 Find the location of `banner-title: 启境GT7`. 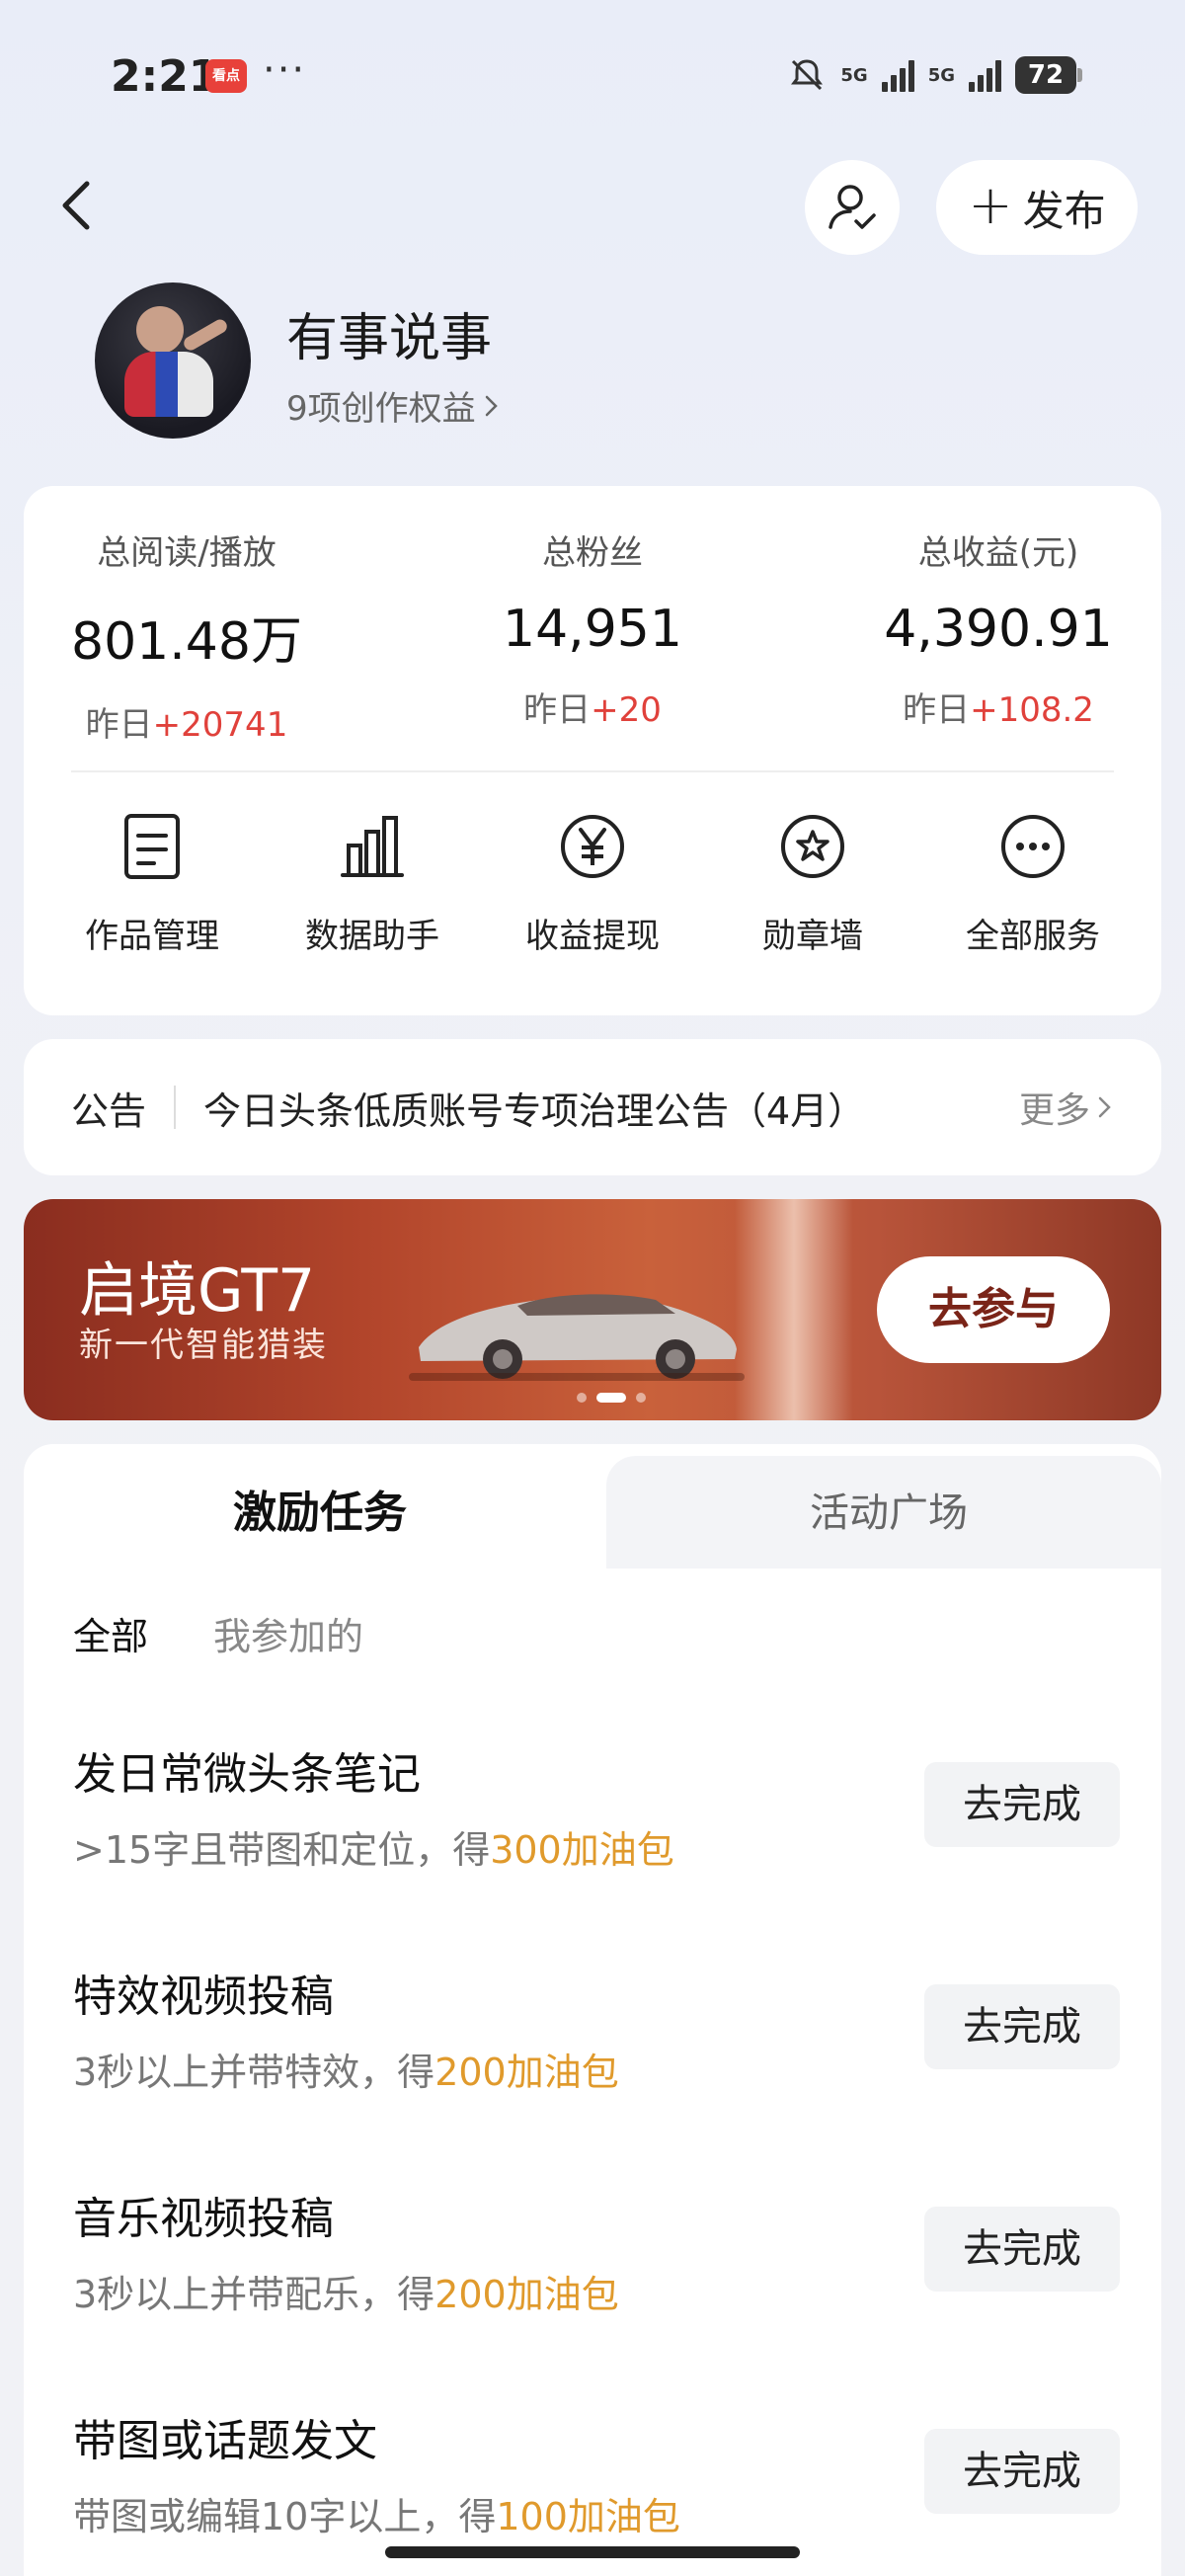

banner-title: 启境GT7 is located at coordinates (197, 1291).